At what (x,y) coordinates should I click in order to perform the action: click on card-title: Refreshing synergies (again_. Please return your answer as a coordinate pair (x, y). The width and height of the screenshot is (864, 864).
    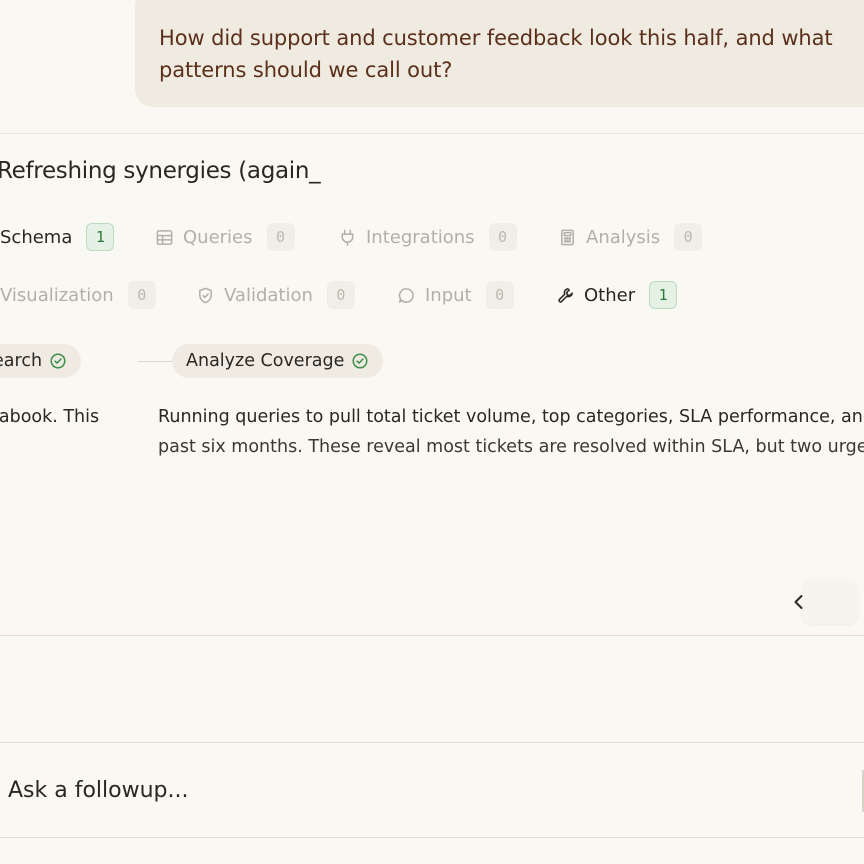
    Looking at the image, I should click on (160, 171).